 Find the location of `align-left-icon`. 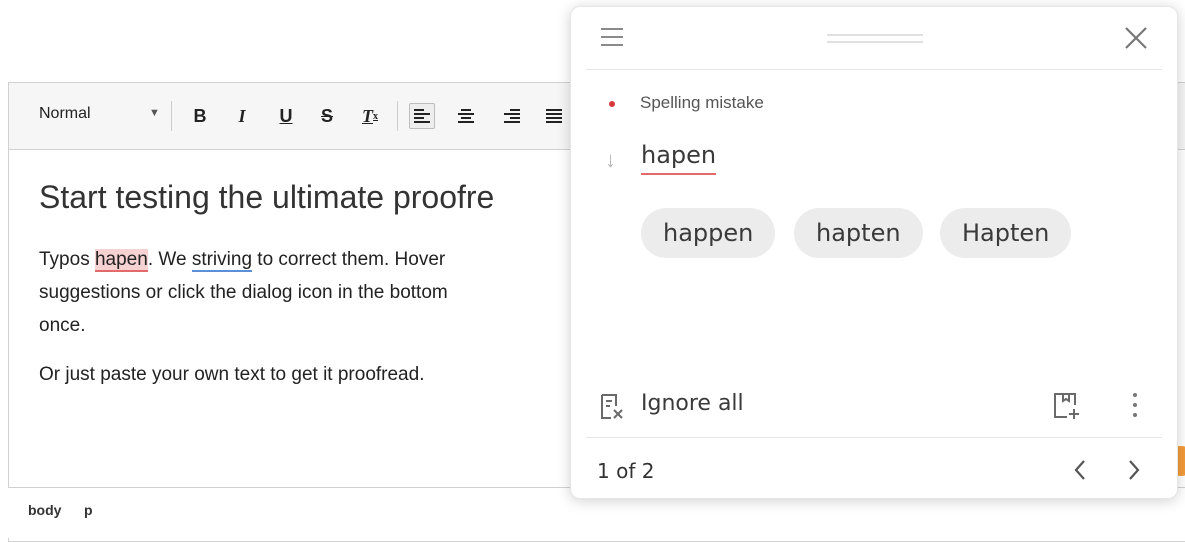

align-left-icon is located at coordinates (422, 116).